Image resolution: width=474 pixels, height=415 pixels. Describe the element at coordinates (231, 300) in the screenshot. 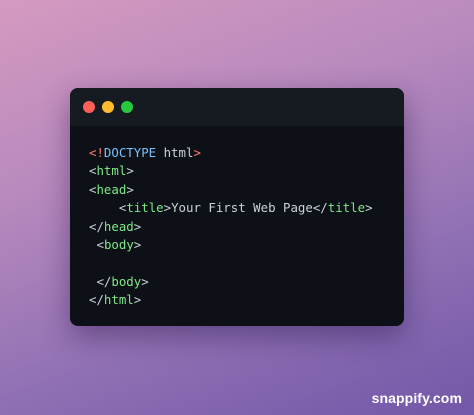

I see `code-line: </html>` at that location.